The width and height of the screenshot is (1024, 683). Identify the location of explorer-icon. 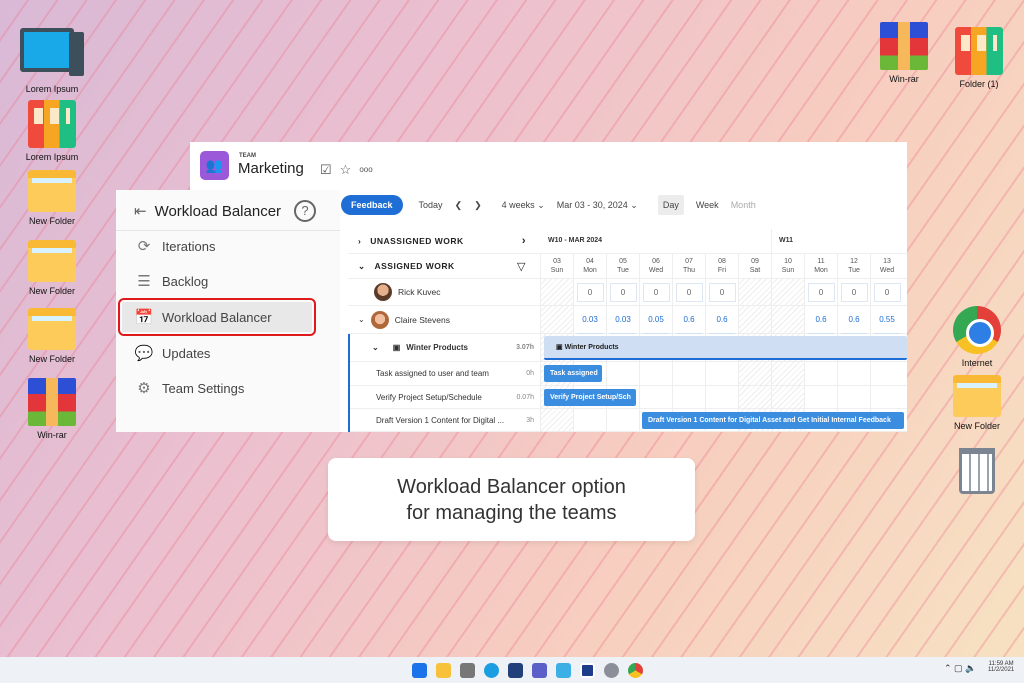
(443, 670).